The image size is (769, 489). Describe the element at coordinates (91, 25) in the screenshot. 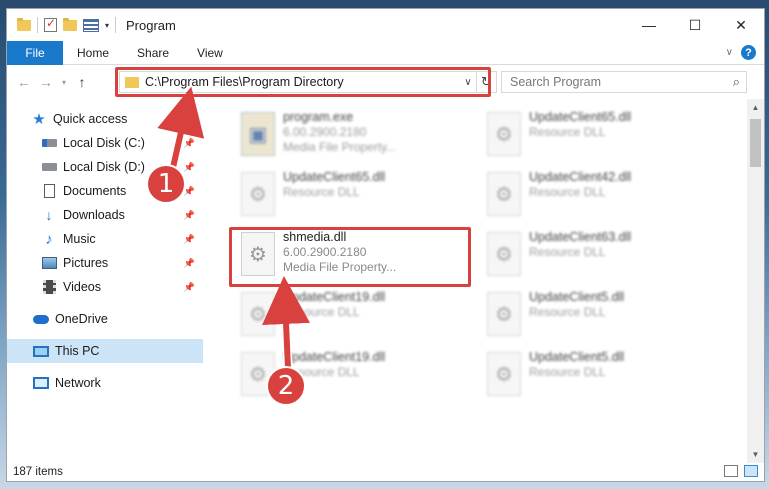

I see `view-icon` at that location.